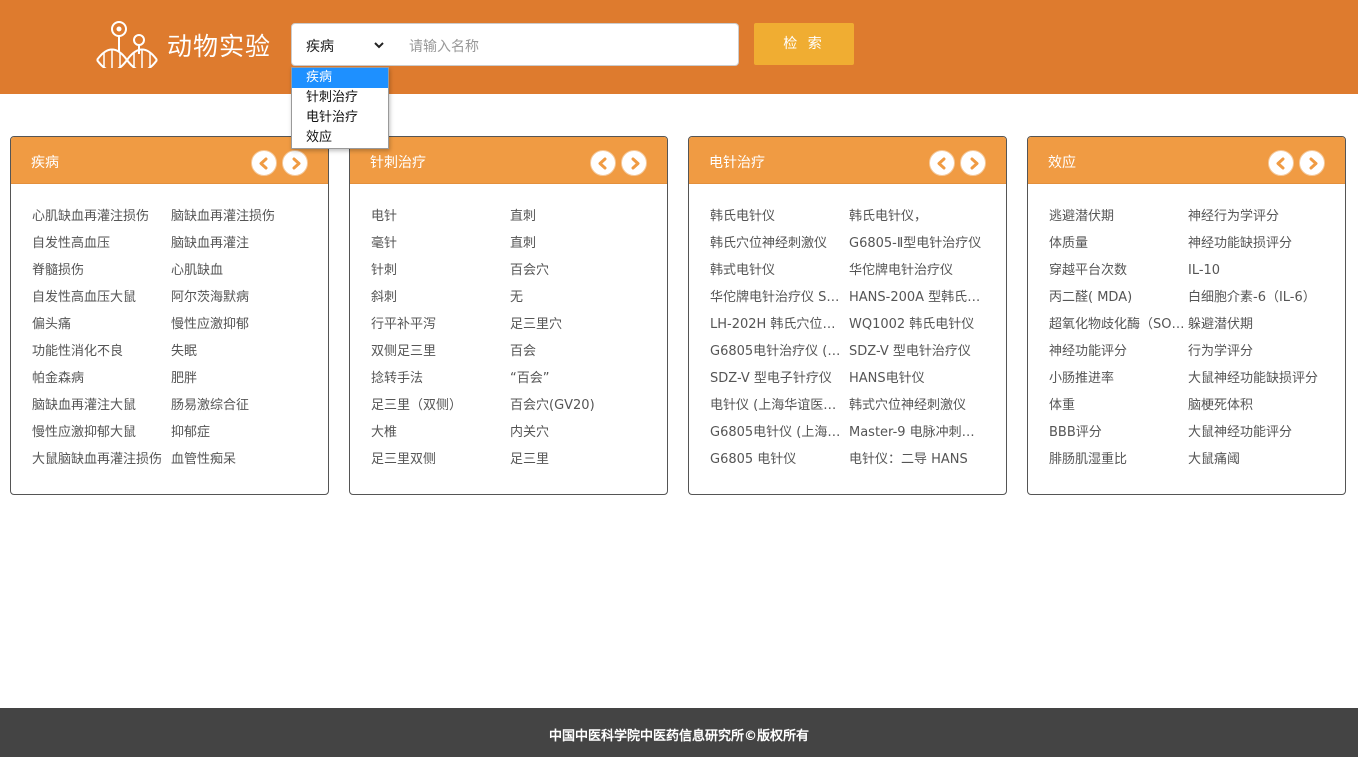 The height and width of the screenshot is (766, 1358). Describe the element at coordinates (778, 379) in the screenshot. I see `list-item: SDZ-V 型电子针疗仪` at that location.